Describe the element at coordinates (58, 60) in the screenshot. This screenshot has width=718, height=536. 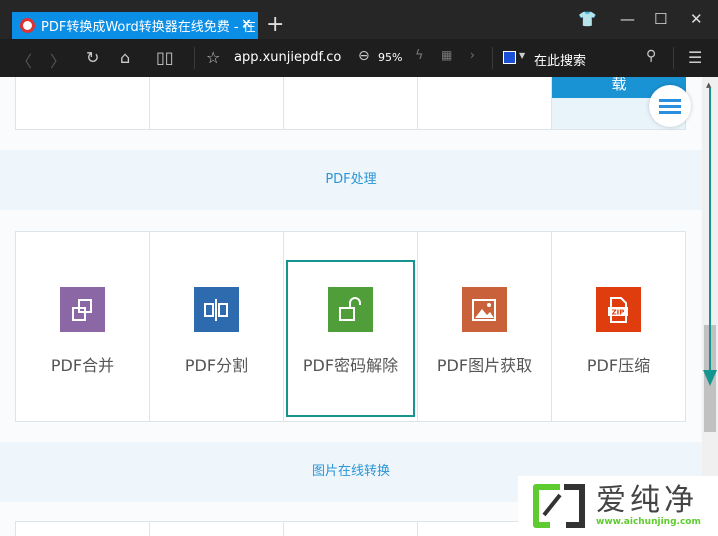
I see `forward-icon: 〉` at that location.